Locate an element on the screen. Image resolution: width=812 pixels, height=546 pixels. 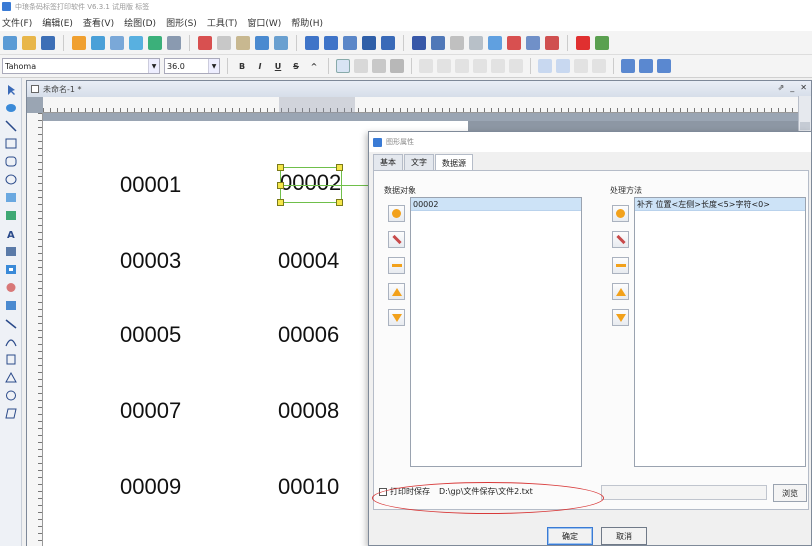
edit-data-button is located at coordinates (396, 239).